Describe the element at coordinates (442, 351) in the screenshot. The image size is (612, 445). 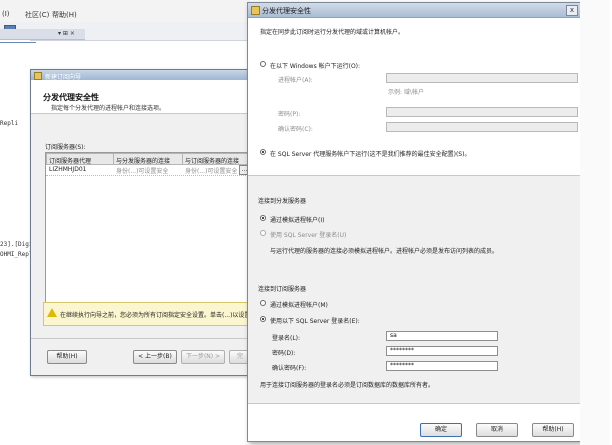
I see `sub-password-input: ********` at that location.